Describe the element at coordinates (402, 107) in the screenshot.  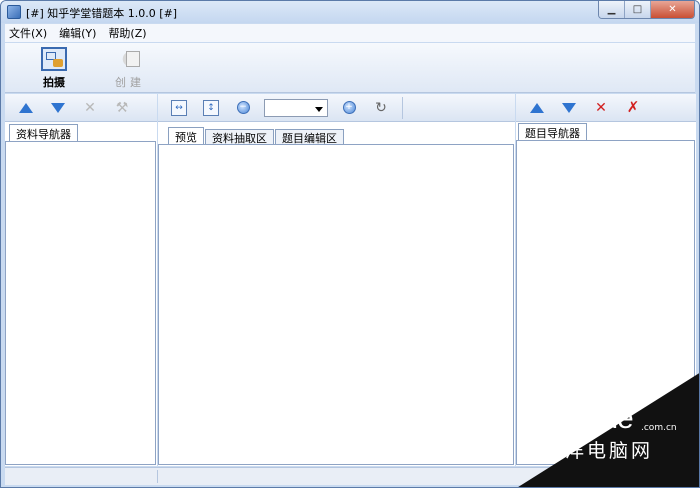
I see `toolbar-separator` at that location.